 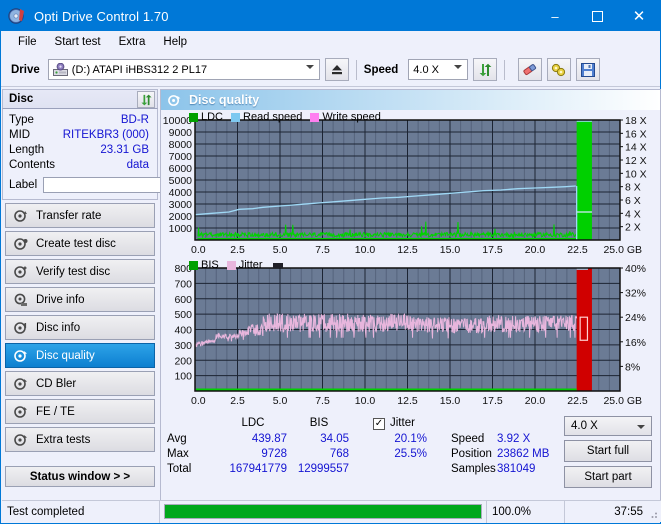 I want to click on disc-length-label: Length, so click(x=27, y=149).